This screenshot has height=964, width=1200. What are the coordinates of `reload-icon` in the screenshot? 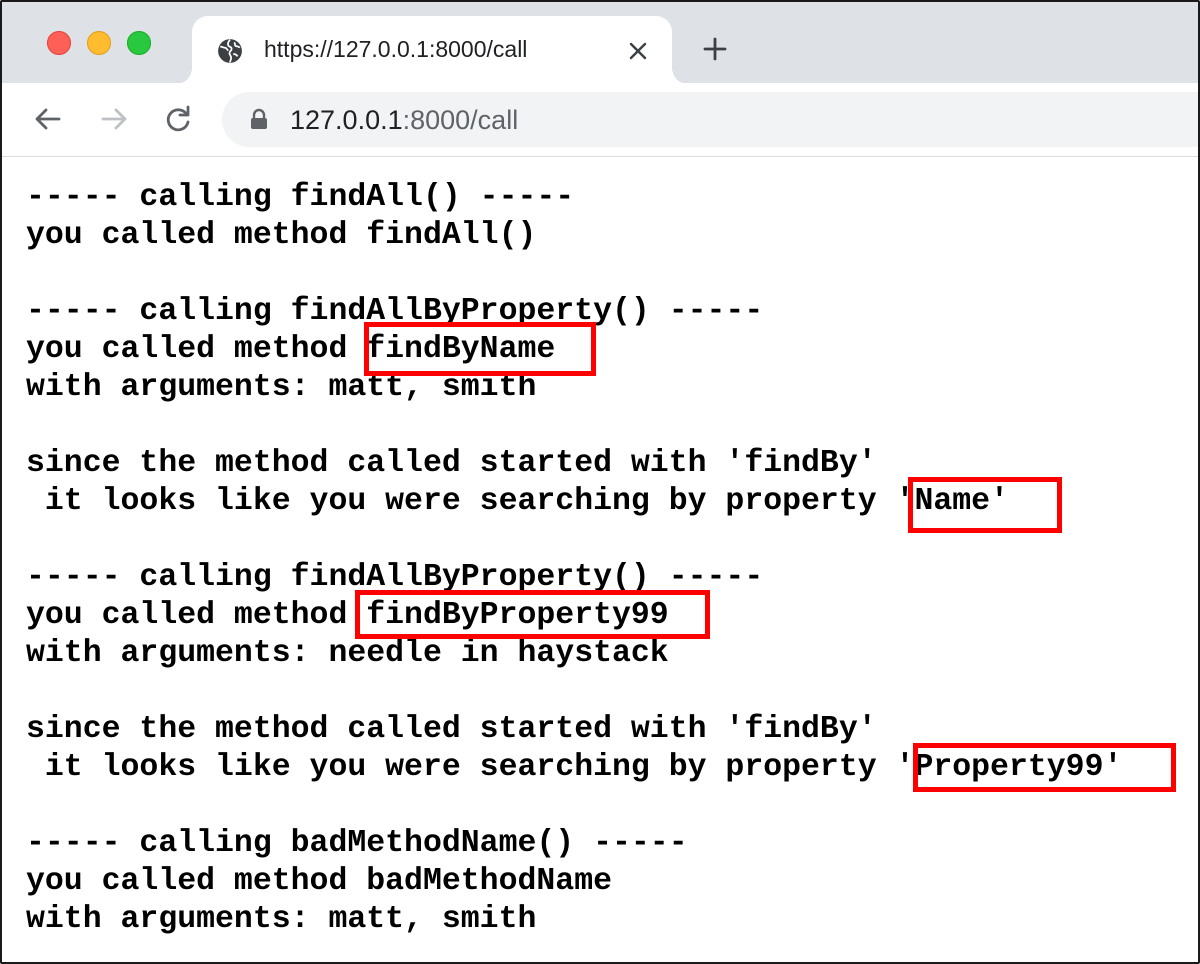 It's located at (178, 119).